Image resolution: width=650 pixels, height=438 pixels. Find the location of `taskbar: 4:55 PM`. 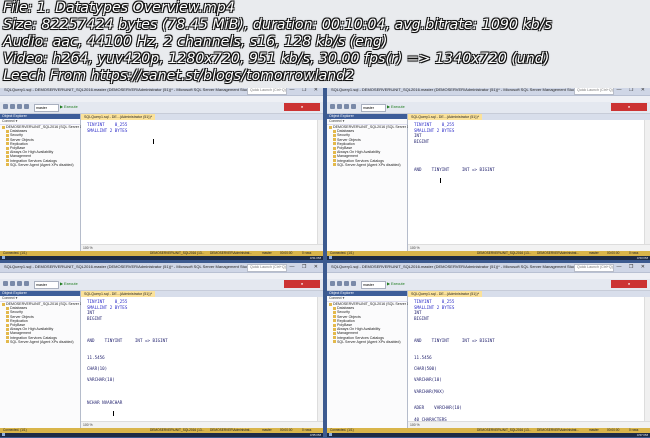

taskbar: 4:55 PM is located at coordinates (161, 435).